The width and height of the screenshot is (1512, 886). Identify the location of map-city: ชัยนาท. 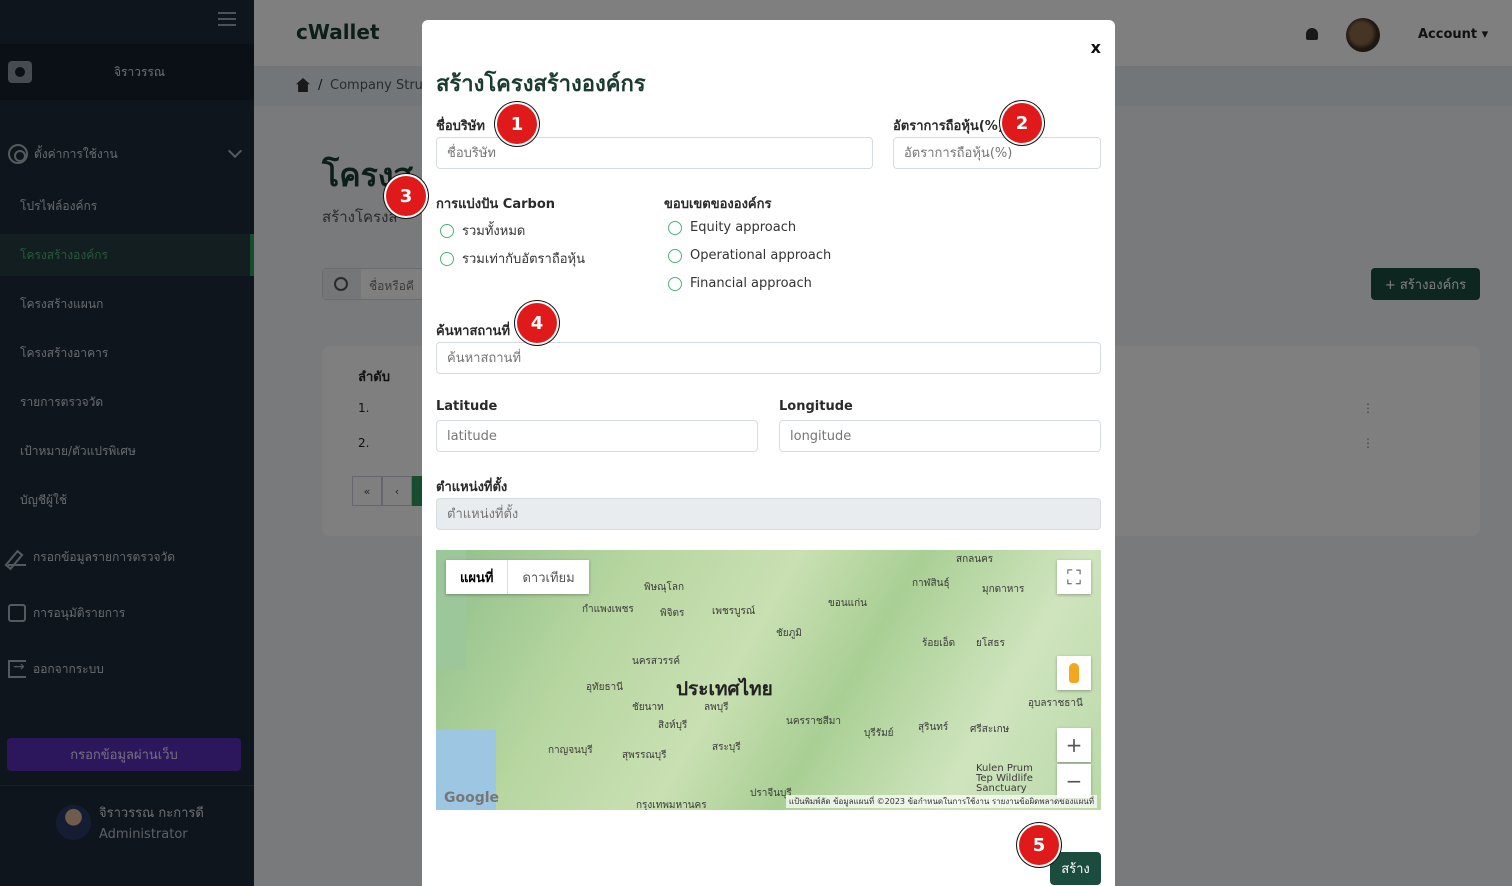
(648, 707).